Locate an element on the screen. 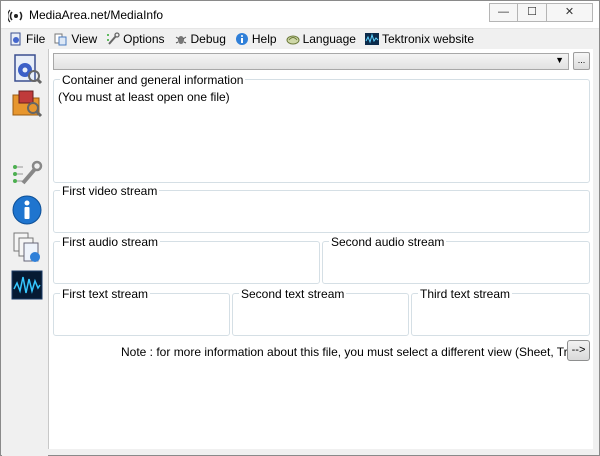 This screenshot has width=600, height=456. menu-view-label: View is located at coordinates (84, 39).